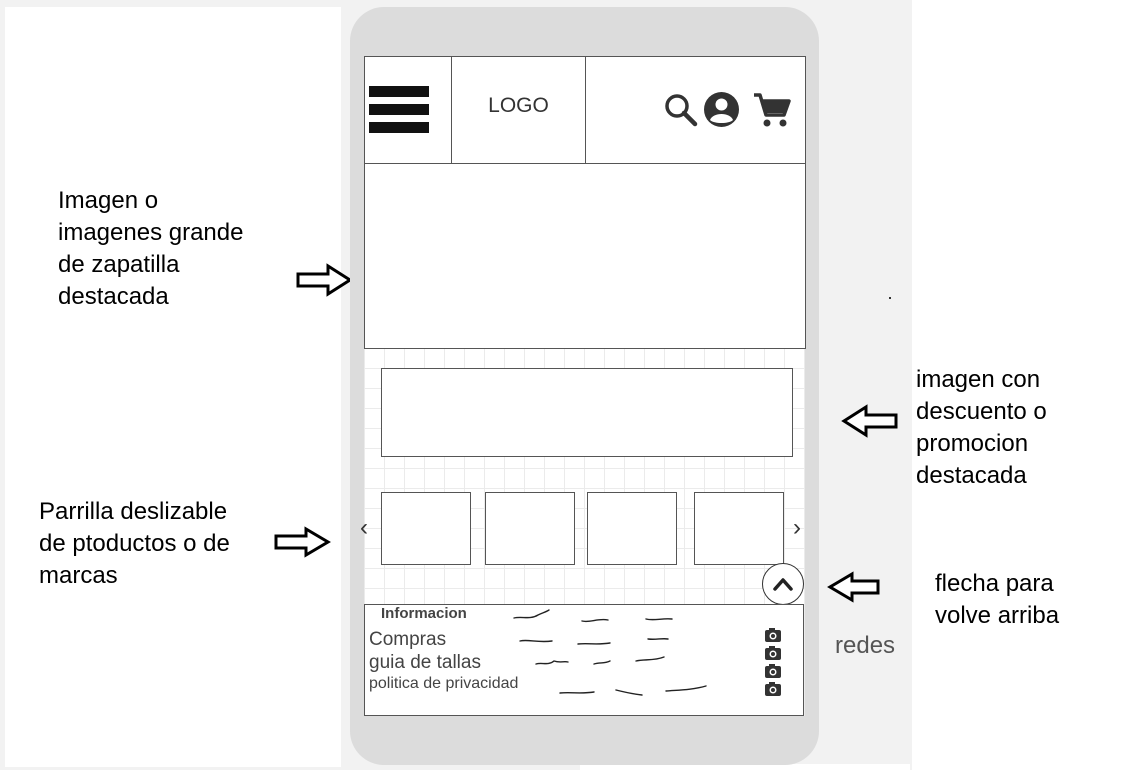 The width and height of the screenshot is (1136, 779). What do you see at coordinates (745, 771) in the screenshot?
I see `canvas-bottom-strip` at bounding box center [745, 771].